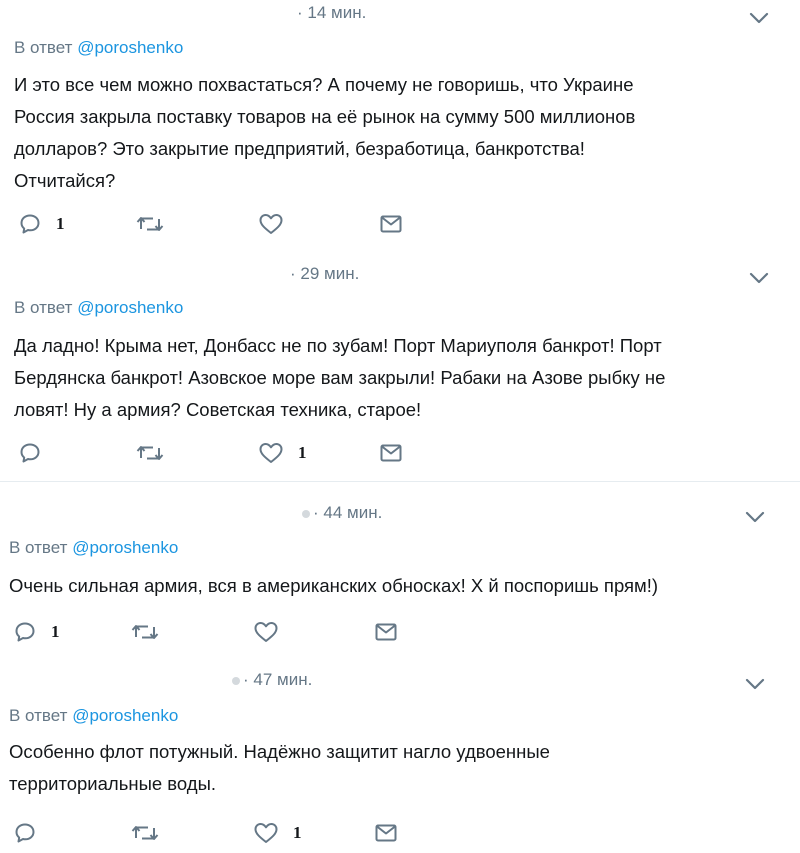 This screenshot has height=853, width=800. I want to click on tweet-time: · 44 мин., so click(347, 513).